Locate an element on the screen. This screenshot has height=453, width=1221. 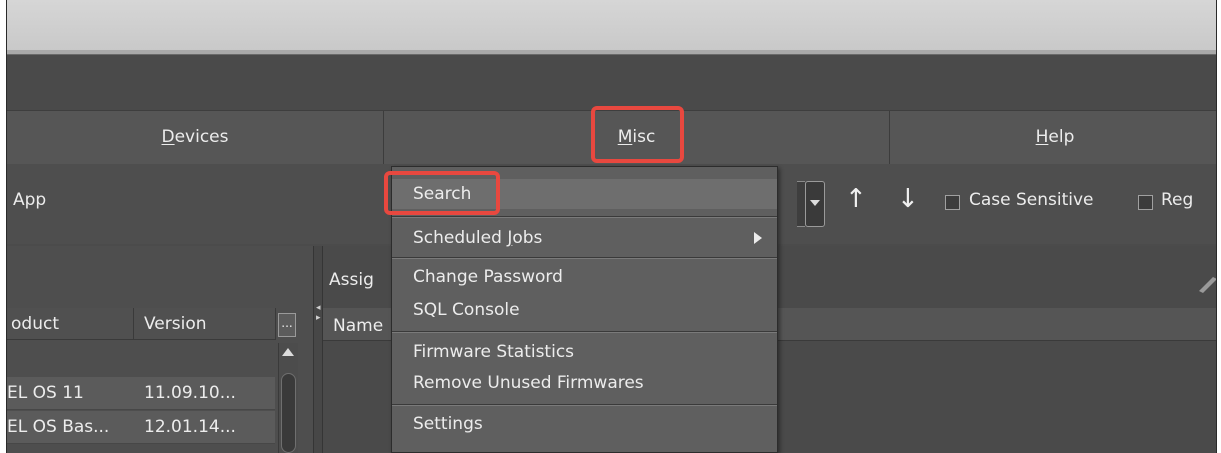
column-header-product-label: oduct is located at coordinates (35, 324).